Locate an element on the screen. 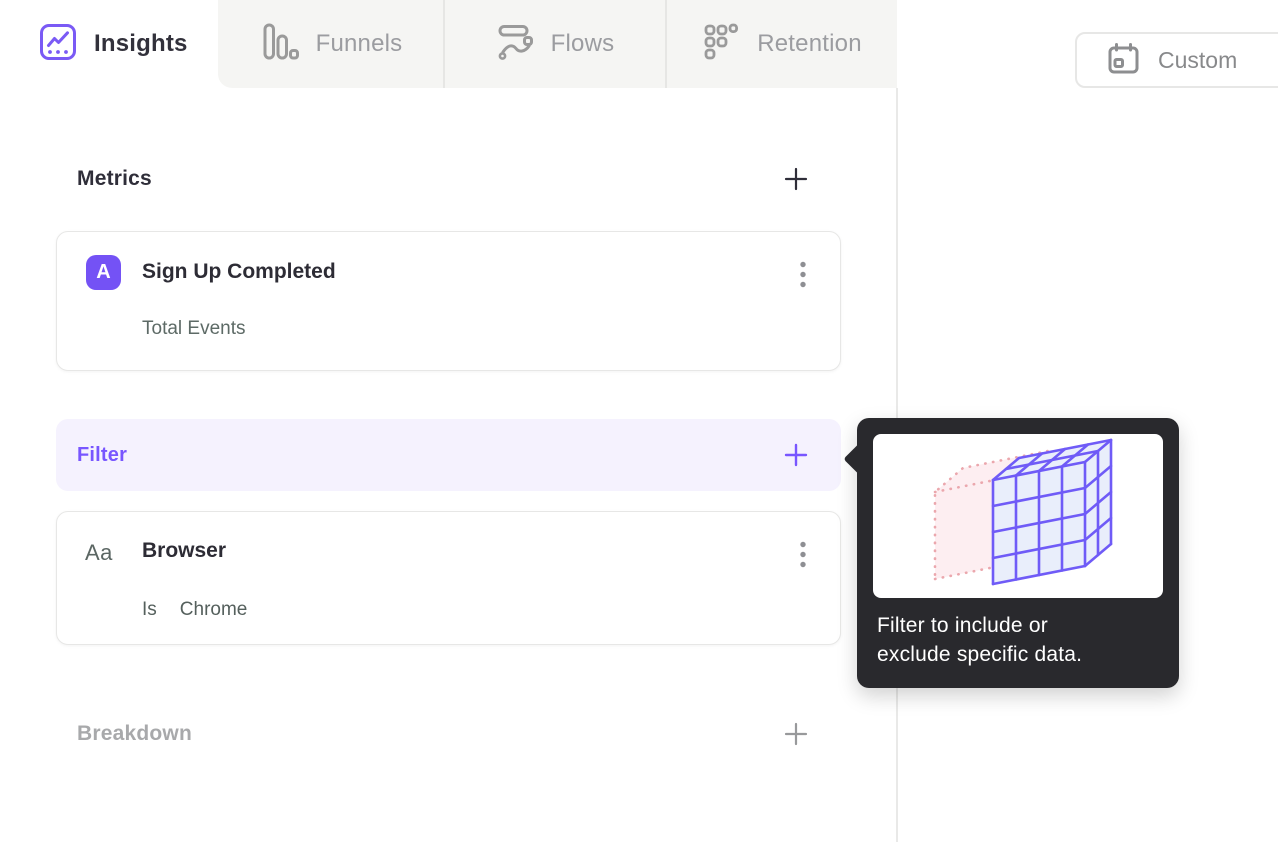 This screenshot has height=842, width=1278. filter-condition: Is Chrome is located at coordinates (194, 610).